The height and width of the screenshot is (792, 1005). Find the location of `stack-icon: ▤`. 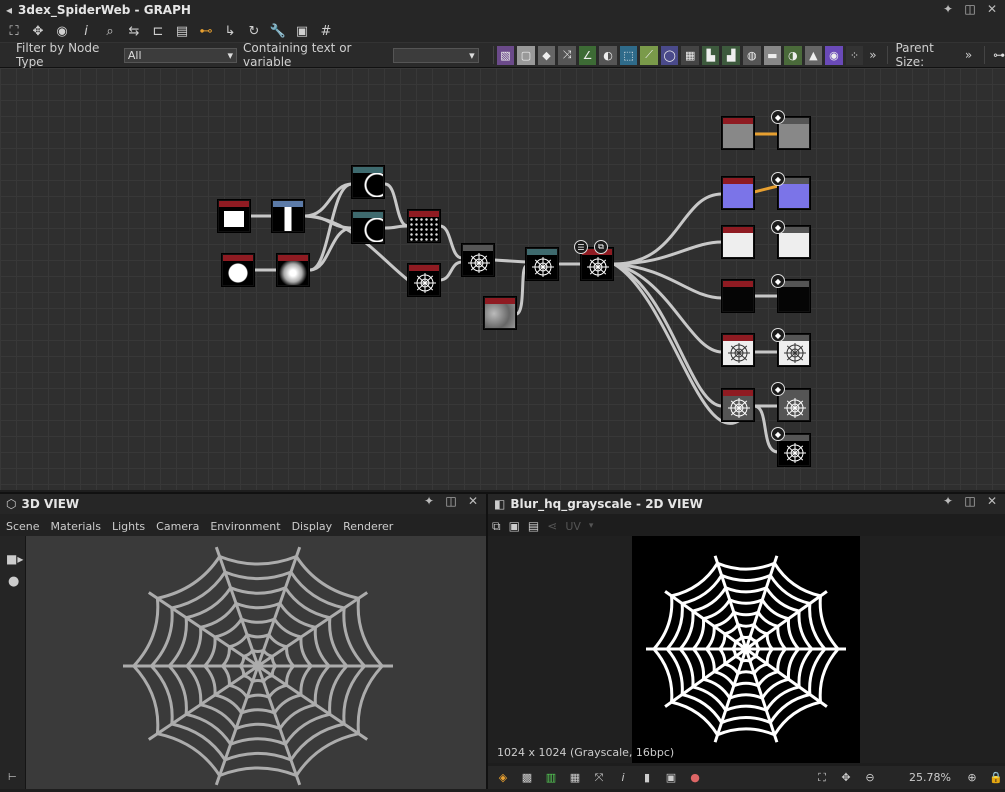

stack-icon: ▤ is located at coordinates (182, 31).